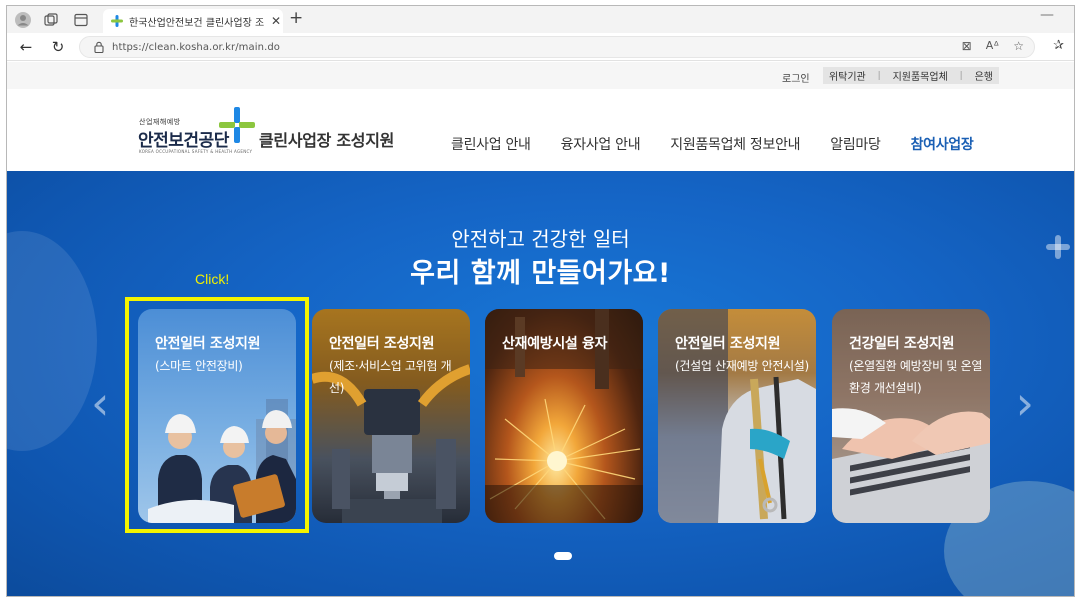 The width and height of the screenshot is (1080, 602). Describe the element at coordinates (855, 144) in the screenshot. I see `nav-item-notices: 알림마당` at that location.